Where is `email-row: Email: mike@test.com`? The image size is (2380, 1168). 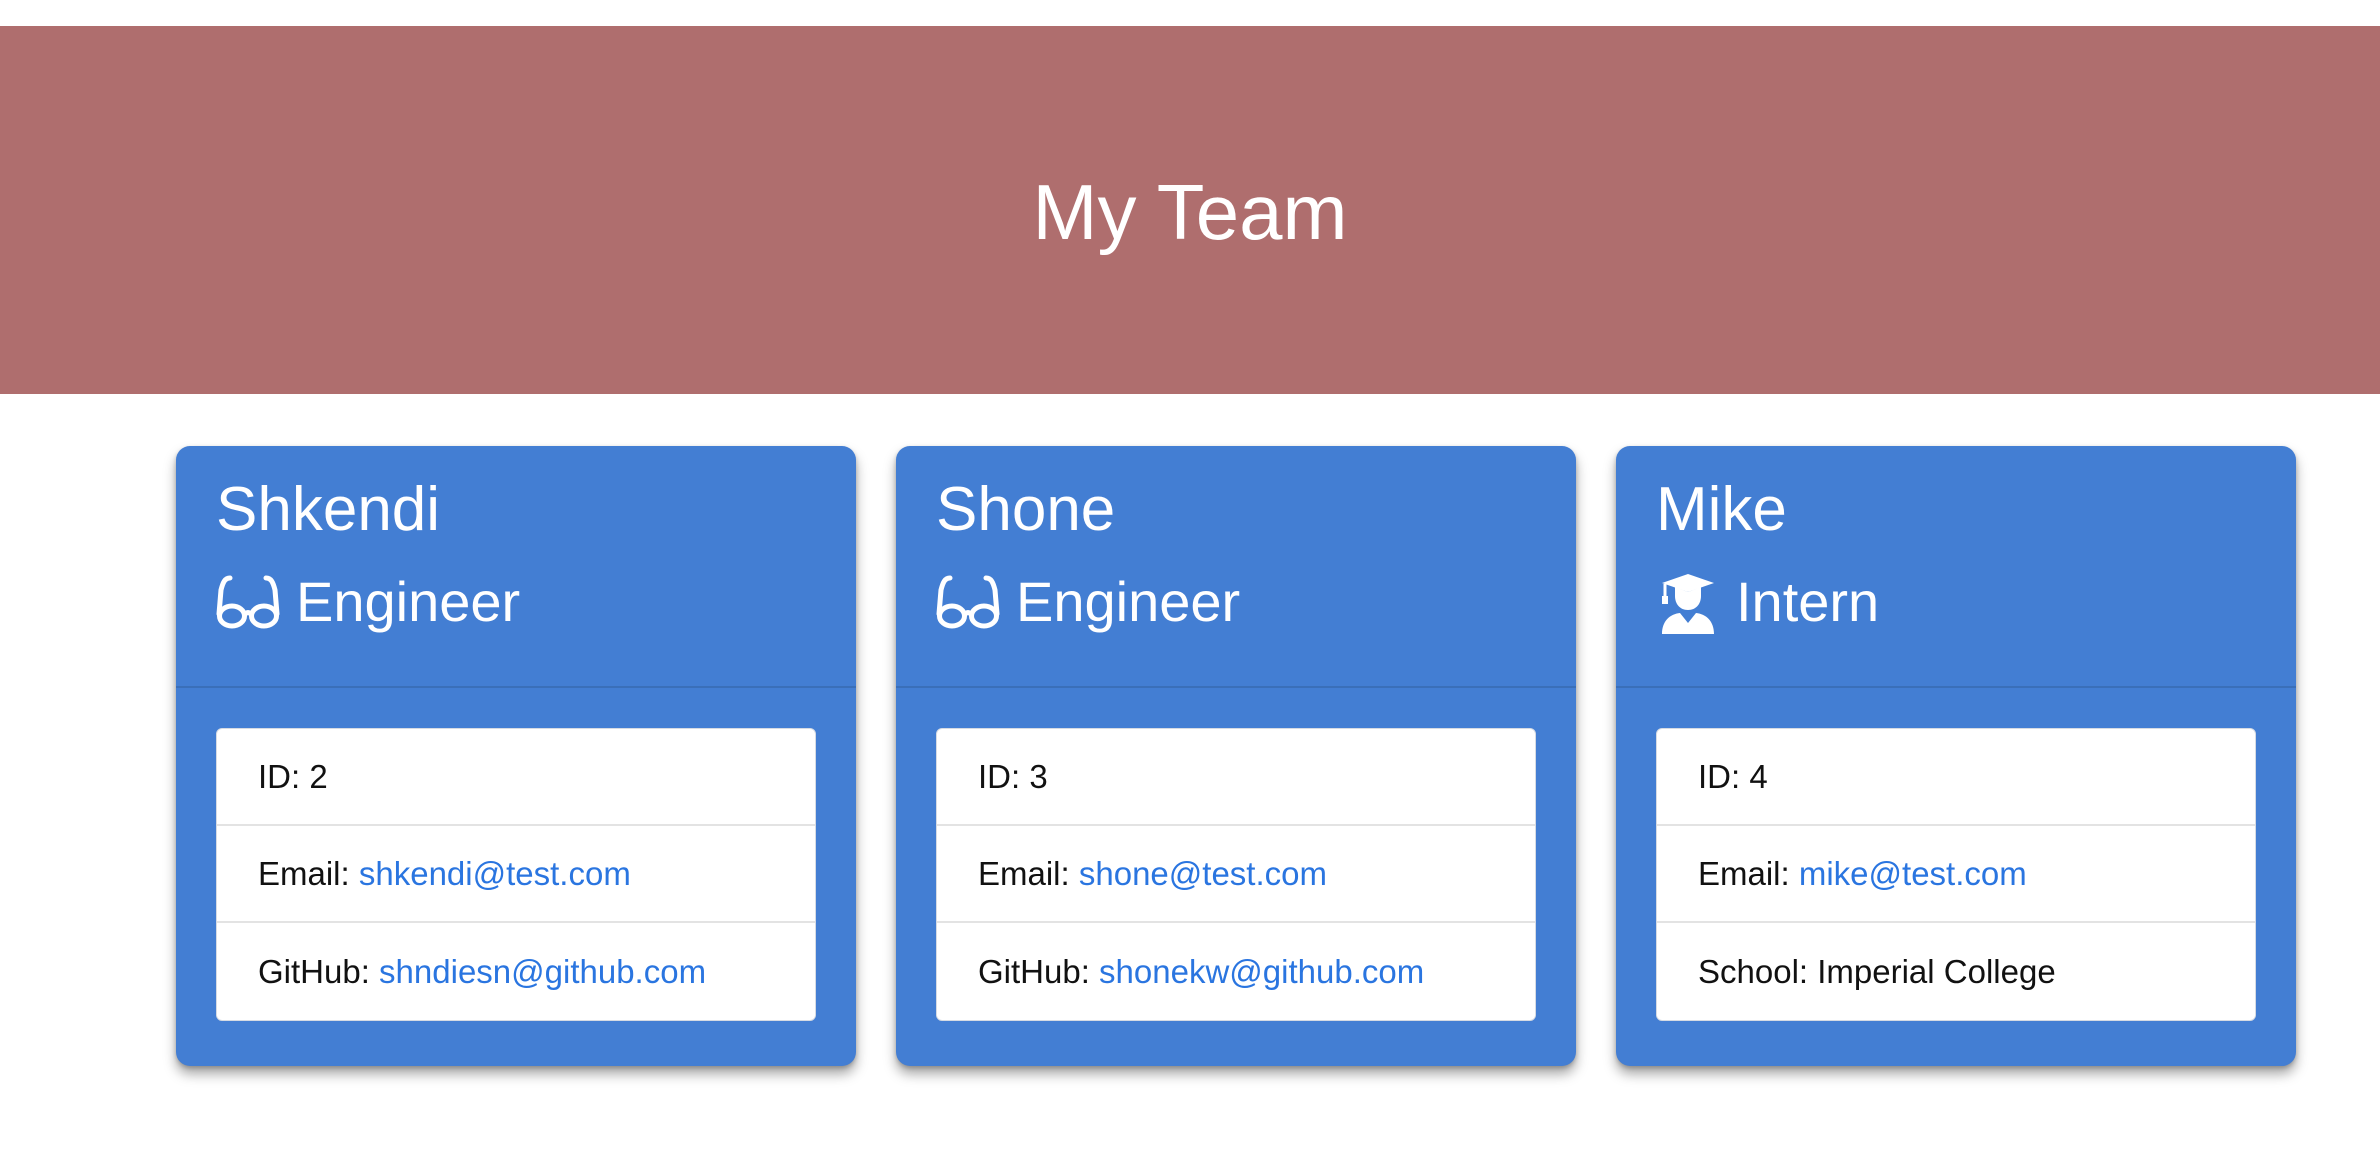 email-row: Email: mike@test.com is located at coordinates (1956, 874).